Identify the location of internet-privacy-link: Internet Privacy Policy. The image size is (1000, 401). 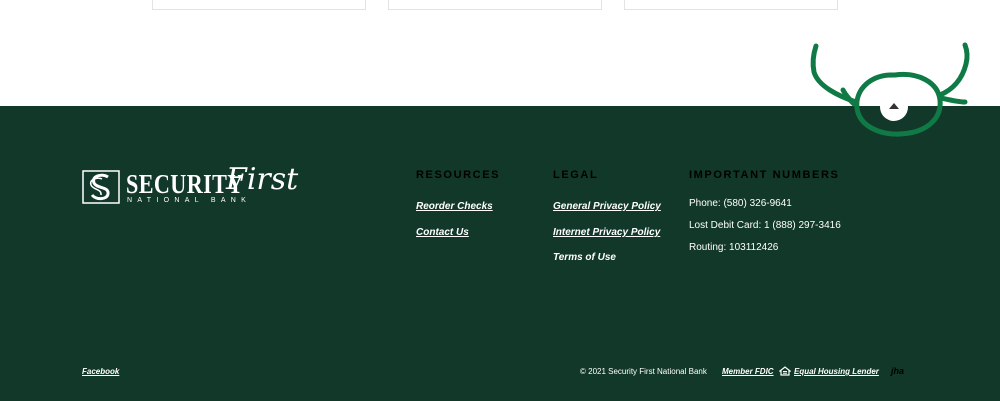
(606, 232).